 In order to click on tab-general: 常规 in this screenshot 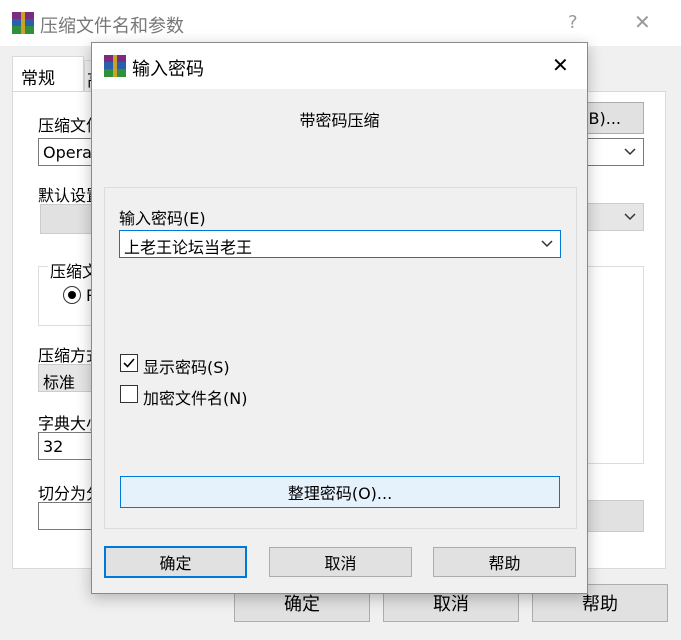, I will do `click(48, 74)`.